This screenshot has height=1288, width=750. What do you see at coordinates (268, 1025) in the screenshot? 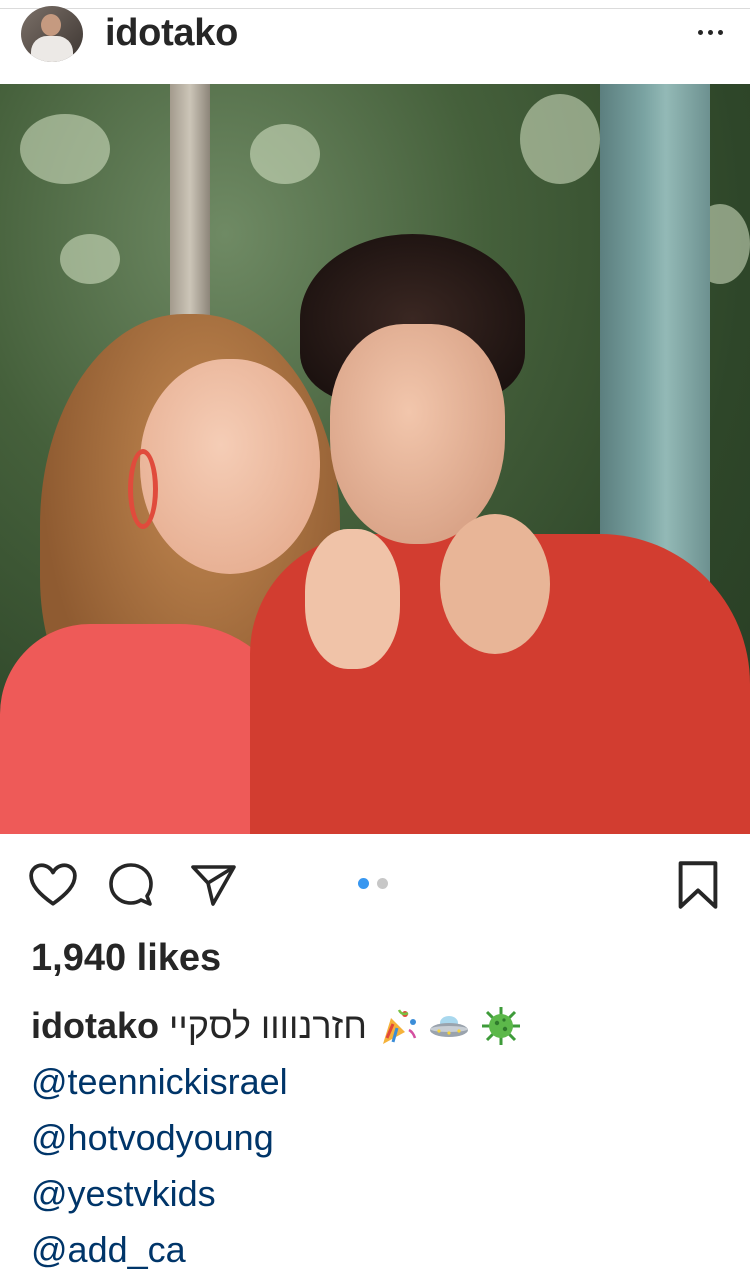
I see `caption-text: חזרנוווו לסקיי` at bounding box center [268, 1025].